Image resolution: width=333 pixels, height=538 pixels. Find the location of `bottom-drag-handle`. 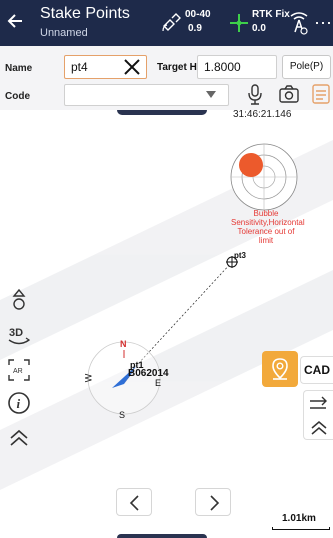

bottom-drag-handle is located at coordinates (162, 536).